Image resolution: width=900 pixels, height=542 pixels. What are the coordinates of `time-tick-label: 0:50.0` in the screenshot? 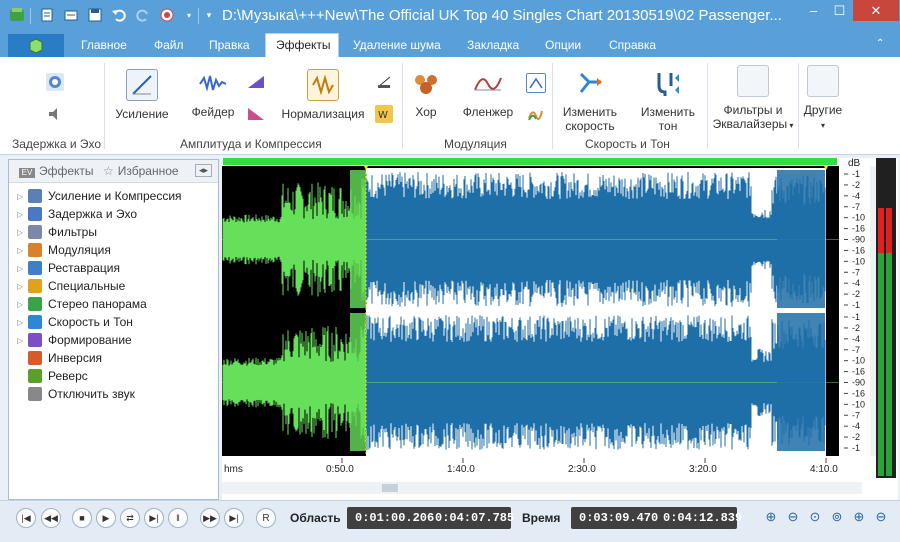 It's located at (340, 469).